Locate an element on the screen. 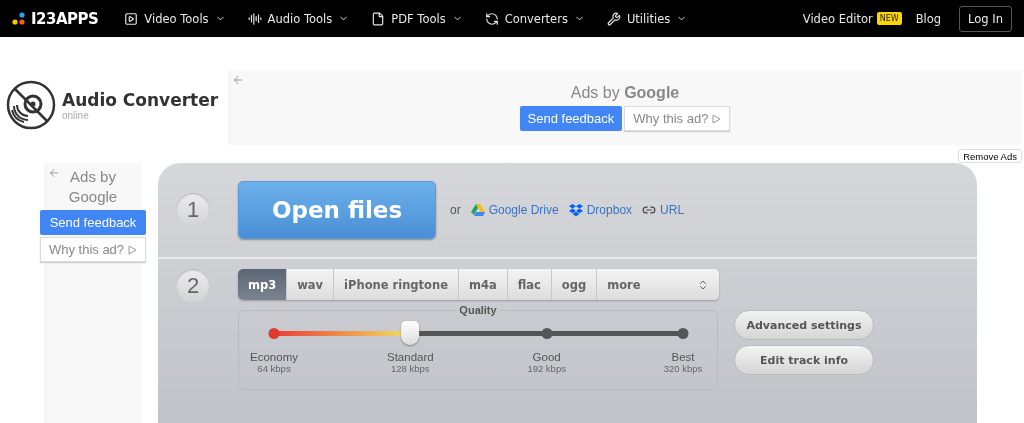 This screenshot has height=423, width=1024. dropbox-icon is located at coordinates (575, 210).